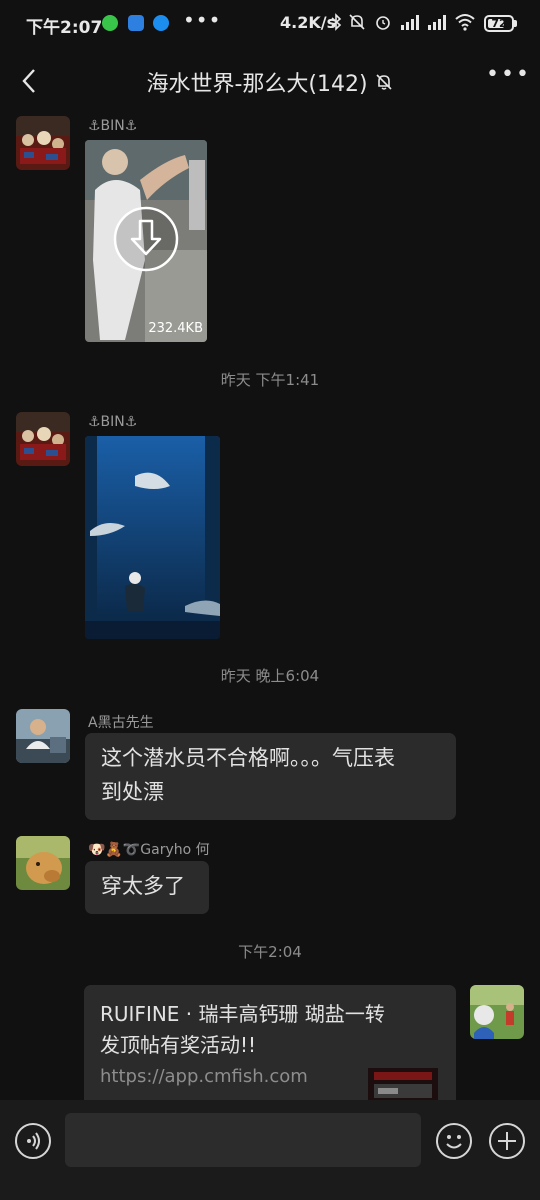 The image size is (540, 1200). I want to click on more-button: •••, so click(508, 74).